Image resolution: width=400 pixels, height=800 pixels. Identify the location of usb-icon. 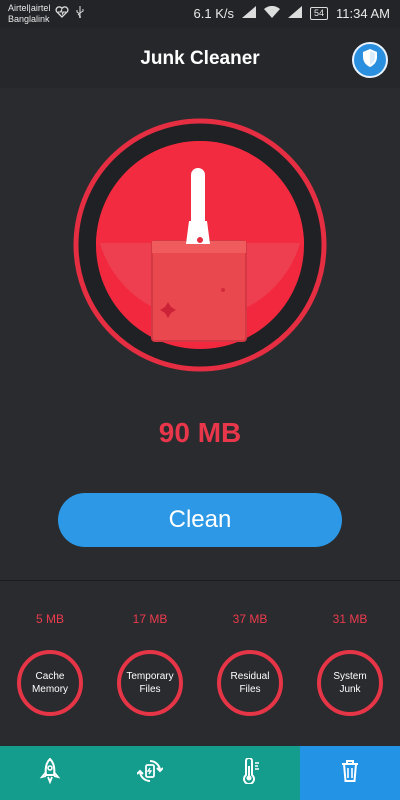
(80, 13).